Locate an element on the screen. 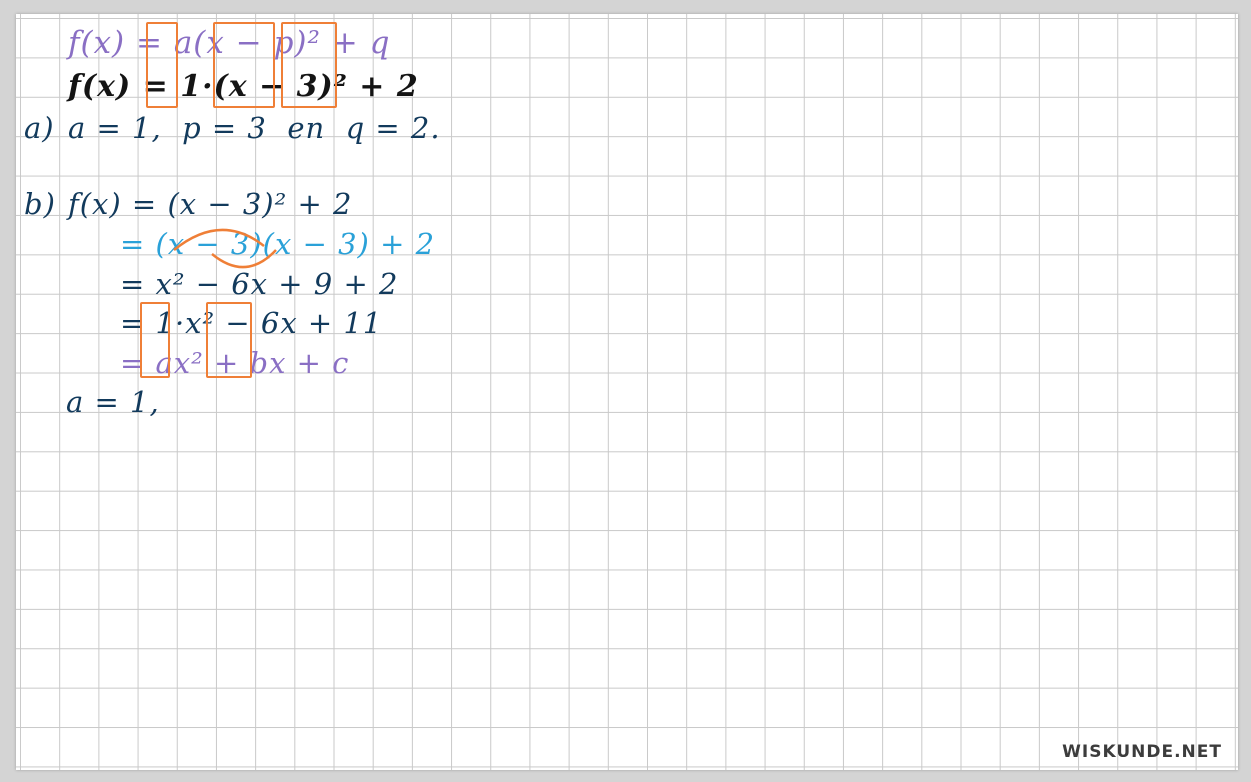 The image size is (1251, 782). highlight-box-coef-b is located at coordinates (229, 340).